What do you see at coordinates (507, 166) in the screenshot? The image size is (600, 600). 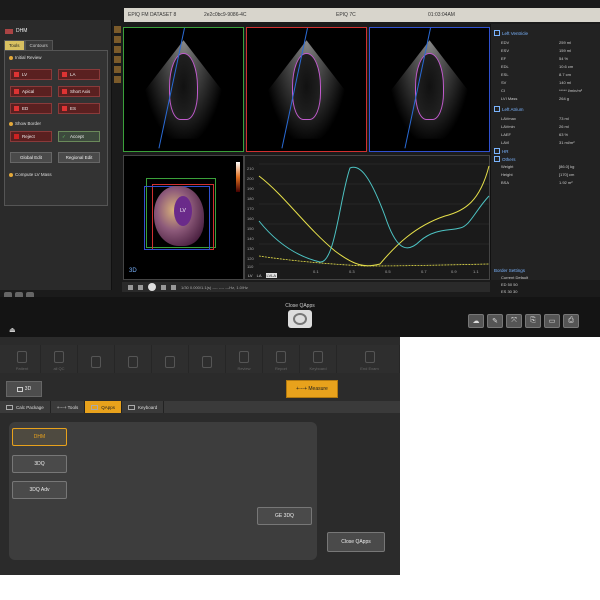 I see `meas-label: Weight` at bounding box center [507, 166].